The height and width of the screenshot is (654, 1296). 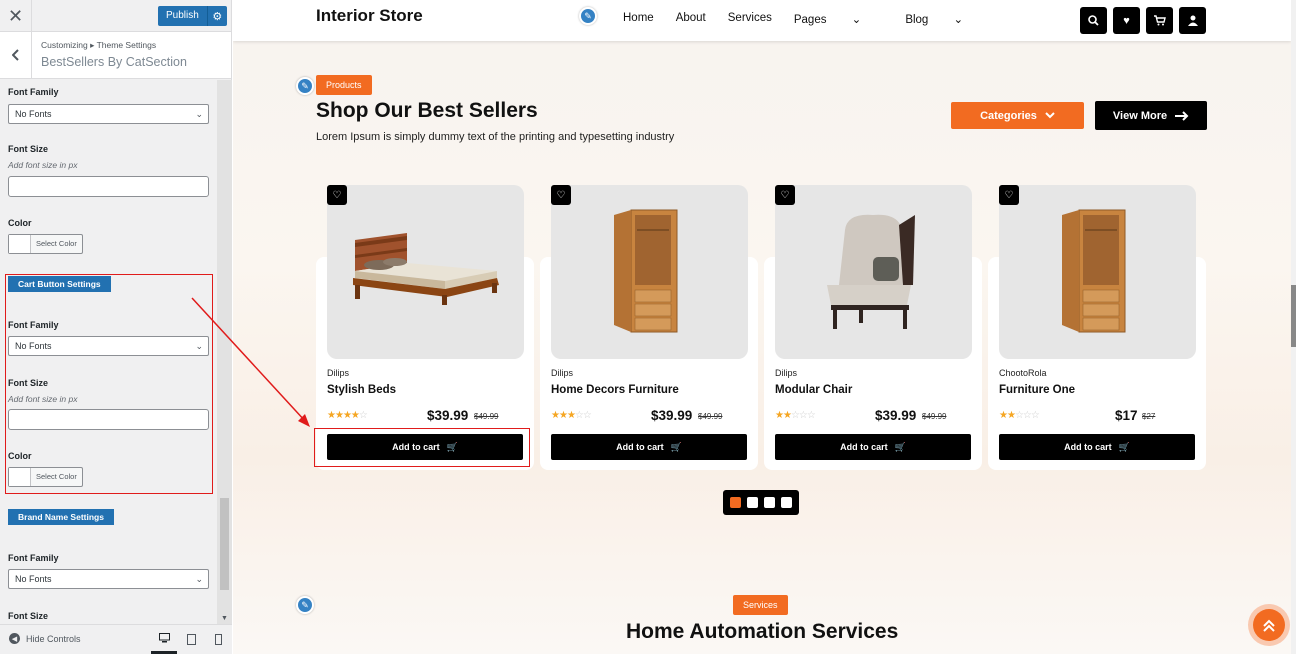 What do you see at coordinates (20, 244) in the screenshot?
I see `color-swatch` at bounding box center [20, 244].